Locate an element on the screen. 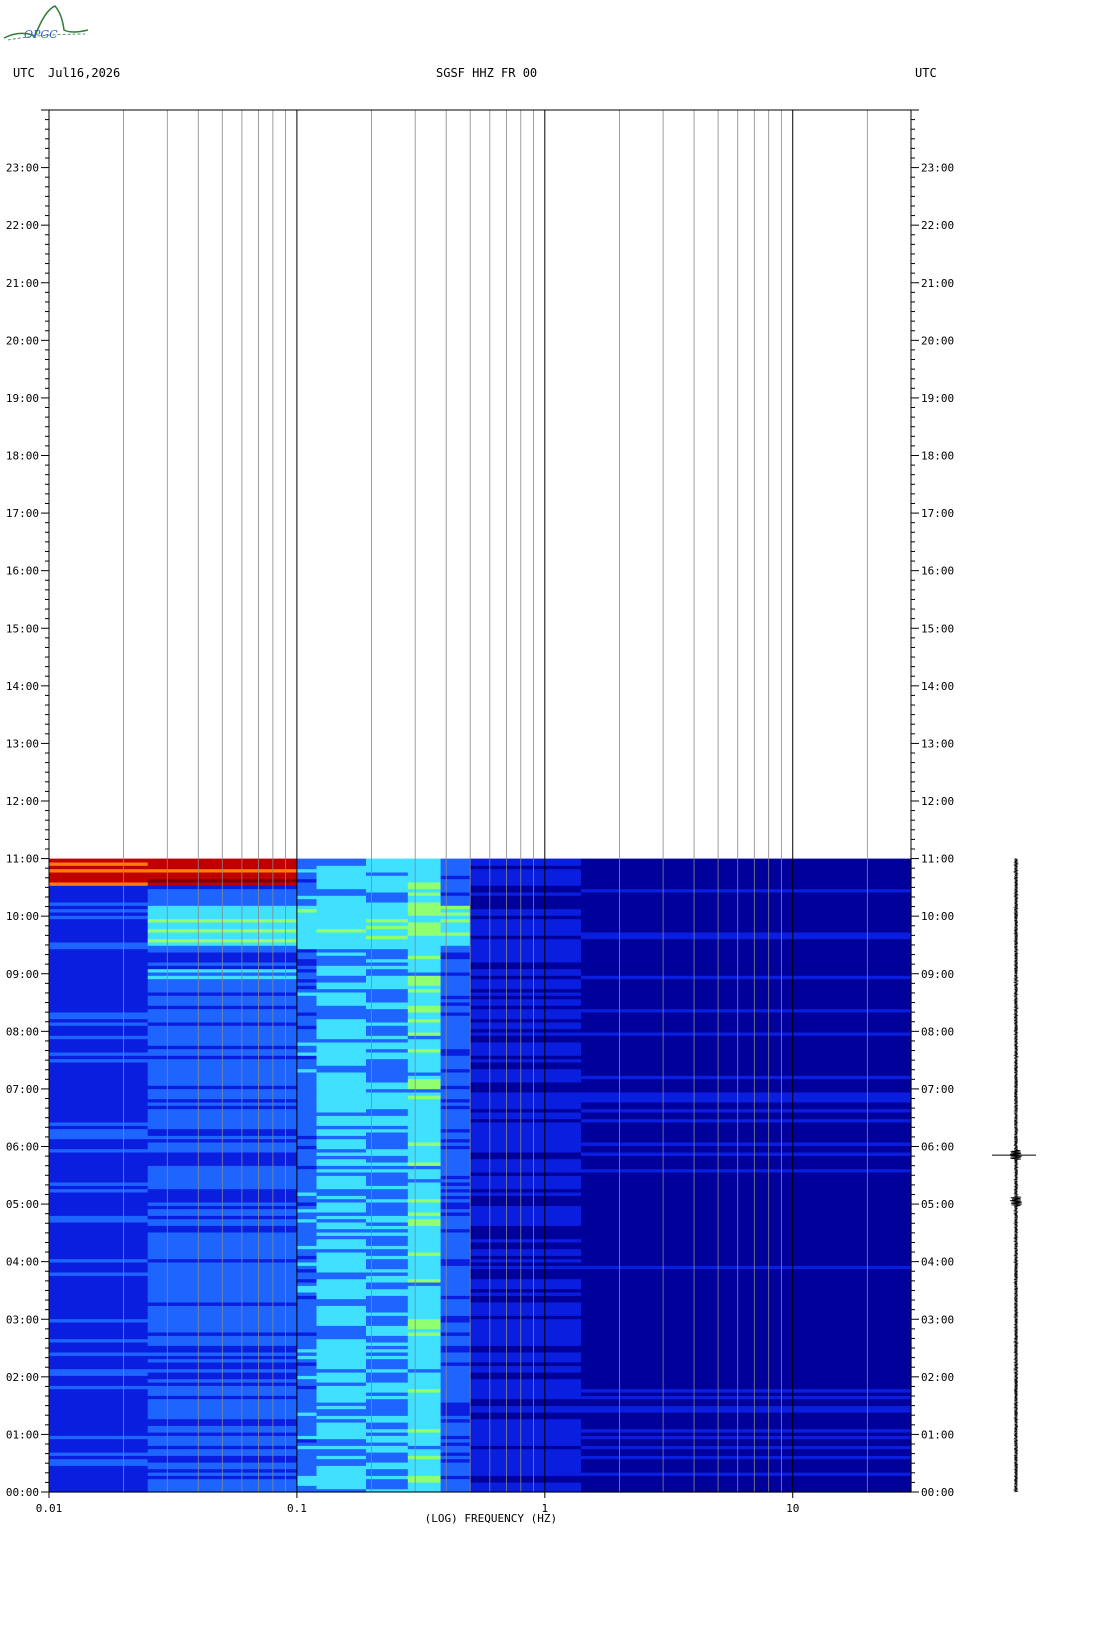 The width and height of the screenshot is (1102, 1634). trace-waveform is located at coordinates (1015, 1175).